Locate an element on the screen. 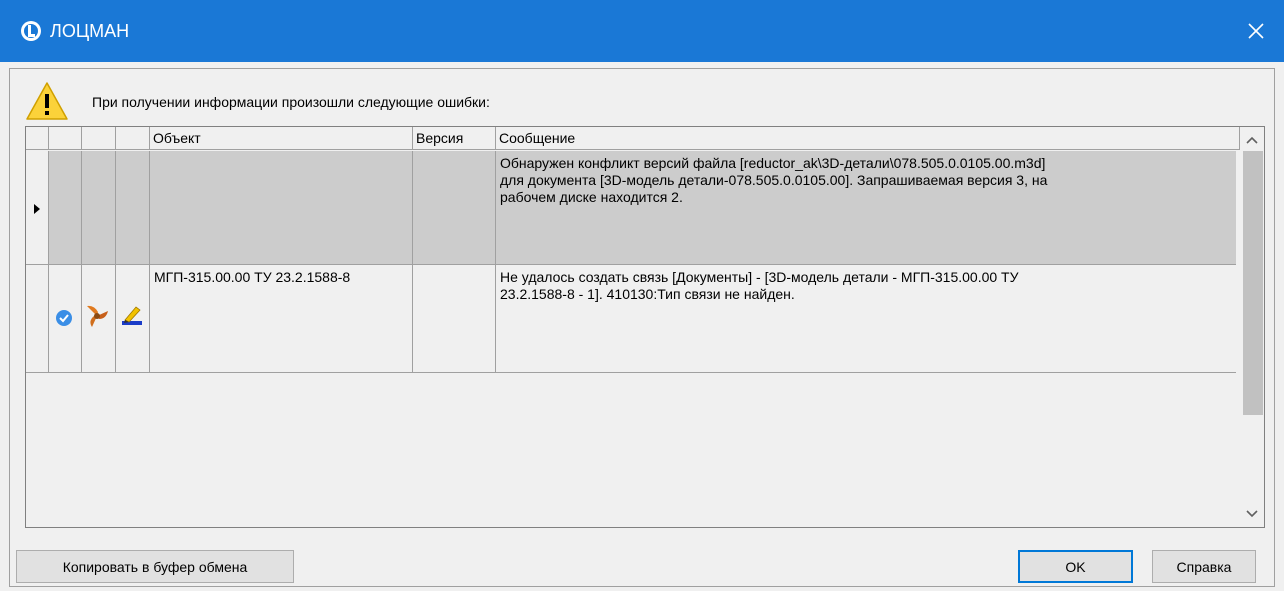  vertical-scrollbar is located at coordinates (1252, 327).